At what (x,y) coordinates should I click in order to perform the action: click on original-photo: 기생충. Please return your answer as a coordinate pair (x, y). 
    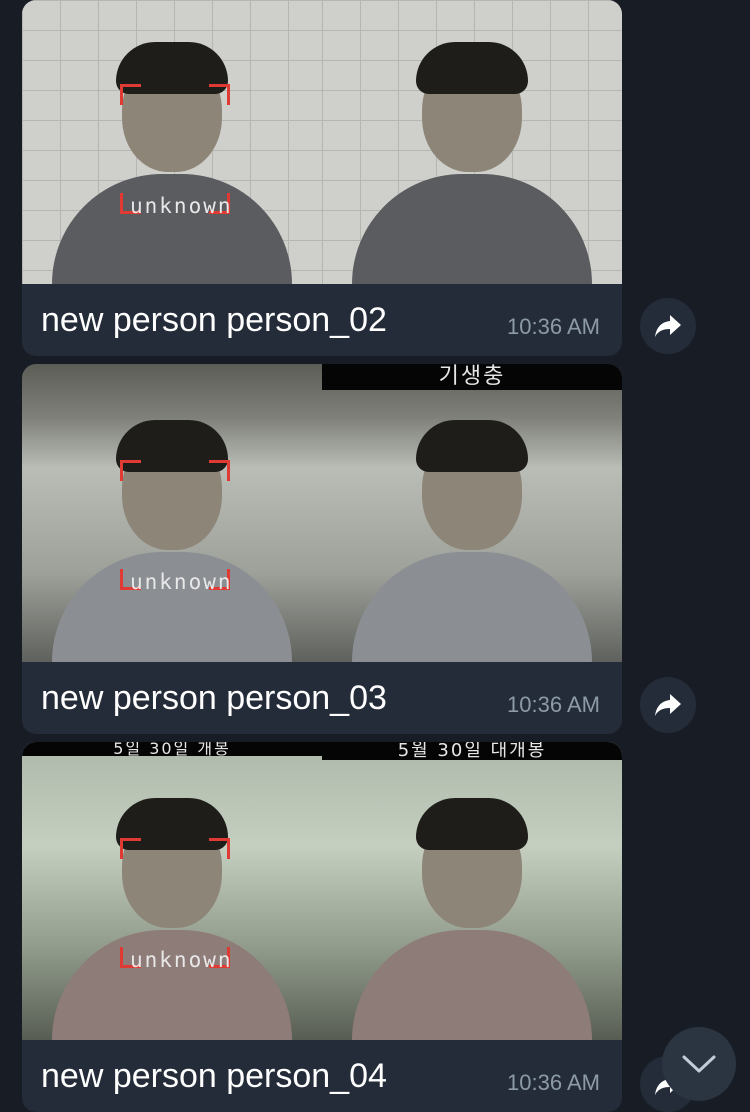
    Looking at the image, I should click on (472, 513).